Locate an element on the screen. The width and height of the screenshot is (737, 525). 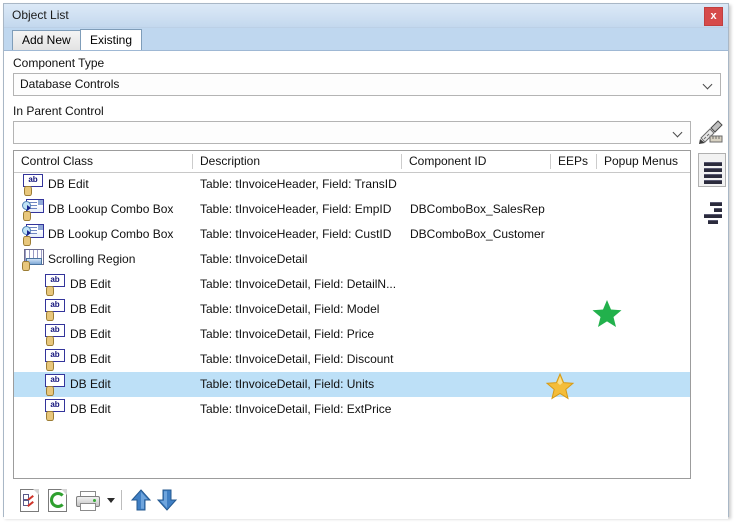
tab-existing: Existing is located at coordinates (111, 39).